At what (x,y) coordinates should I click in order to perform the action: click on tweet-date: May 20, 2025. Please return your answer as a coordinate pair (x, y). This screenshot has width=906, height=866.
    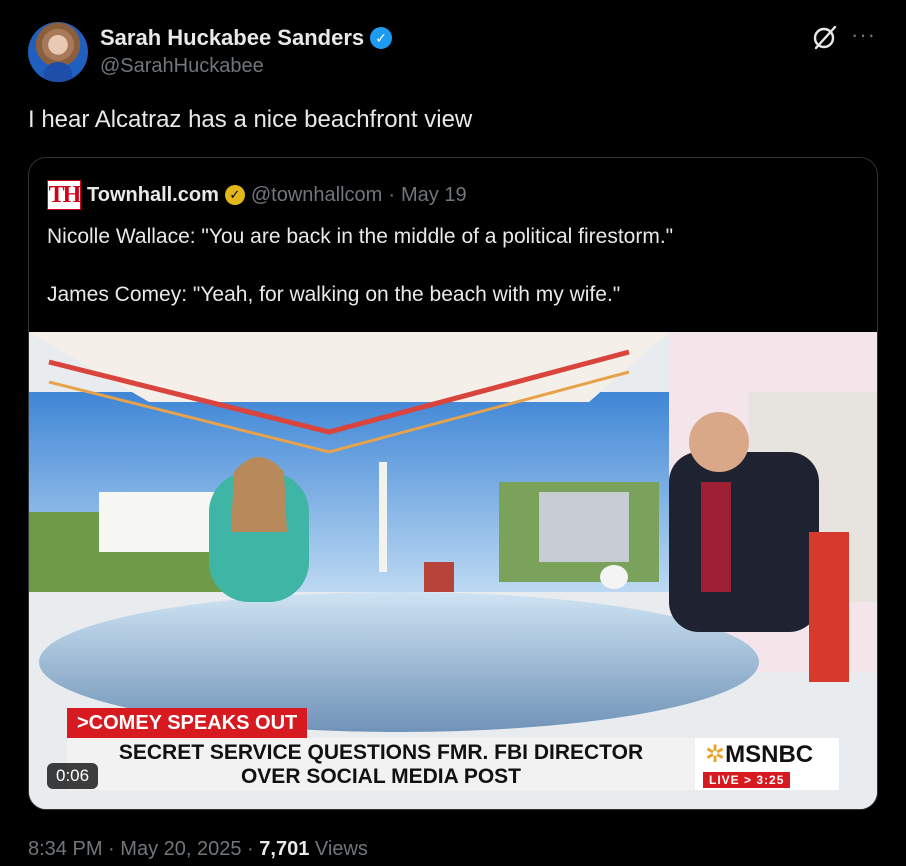
    Looking at the image, I should click on (180, 849).